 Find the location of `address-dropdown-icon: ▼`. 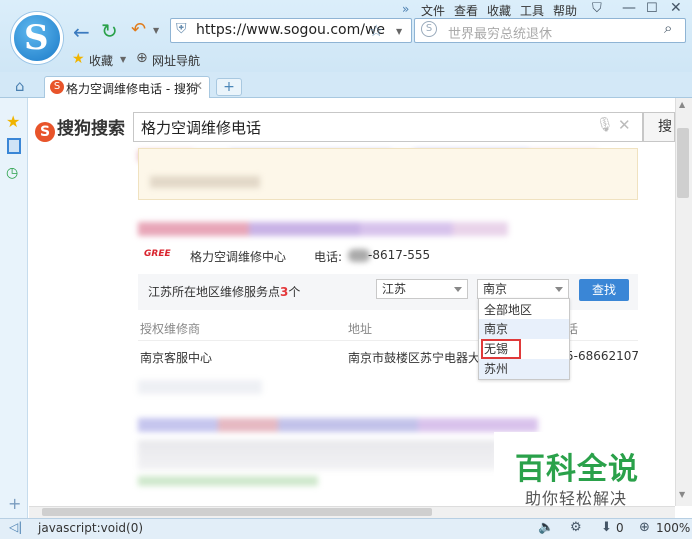

address-dropdown-icon: ▼ is located at coordinates (399, 31).